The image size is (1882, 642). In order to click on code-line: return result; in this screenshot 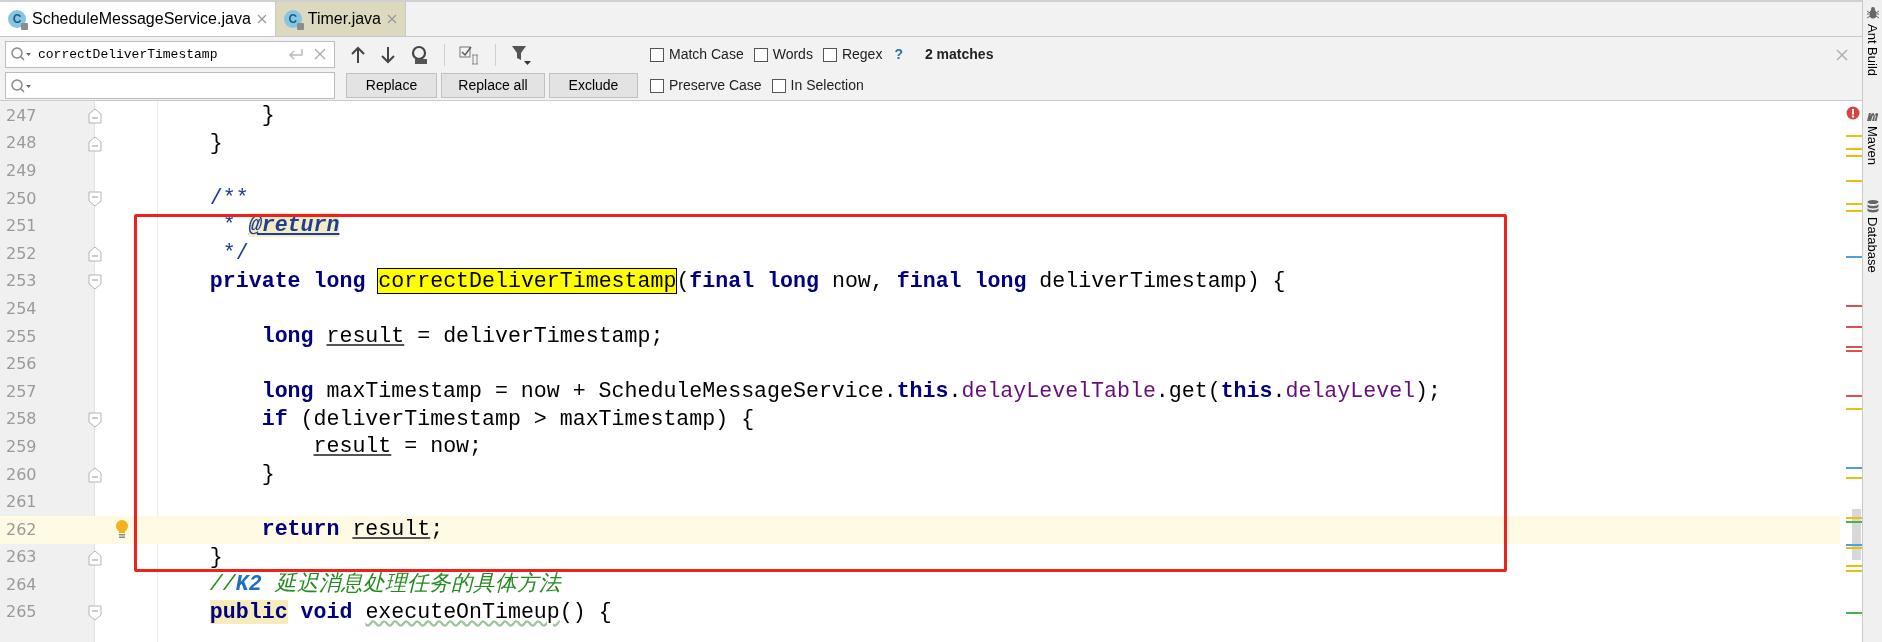, I will do `click(352, 529)`.